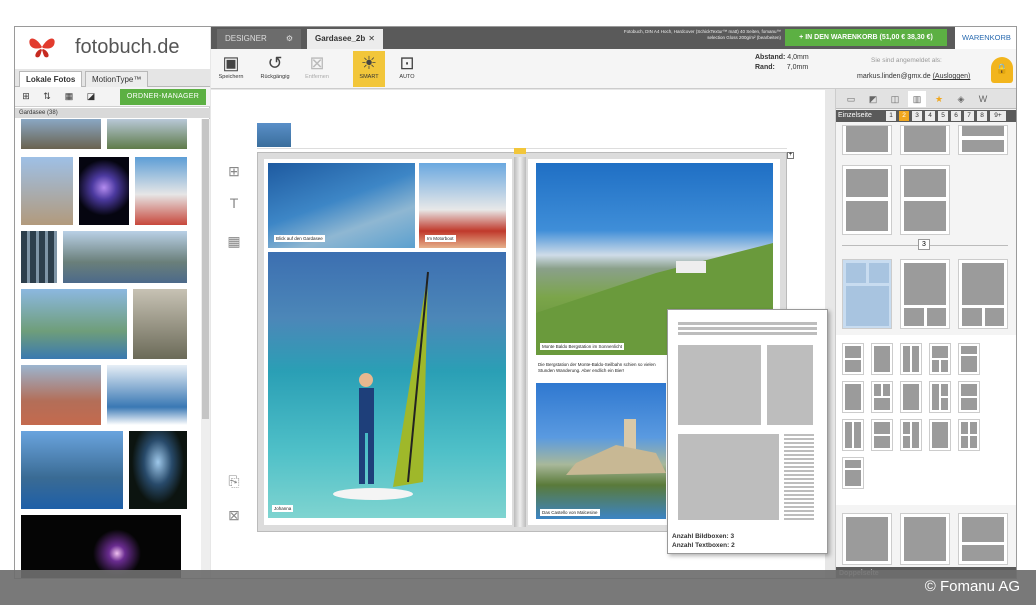 The image size is (1036, 605). What do you see at coordinates (782, 63) in the screenshot?
I see `spacing-info: Abstand: 4,0mm Rand: 7,0mm` at bounding box center [782, 63].